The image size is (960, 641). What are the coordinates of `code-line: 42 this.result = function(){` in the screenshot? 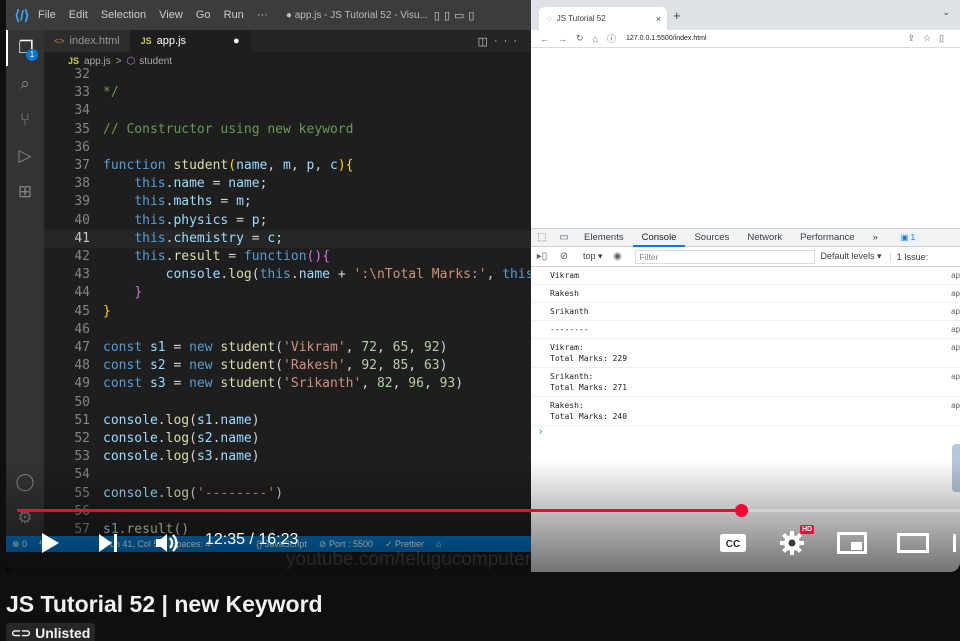 It's located at (287, 257).